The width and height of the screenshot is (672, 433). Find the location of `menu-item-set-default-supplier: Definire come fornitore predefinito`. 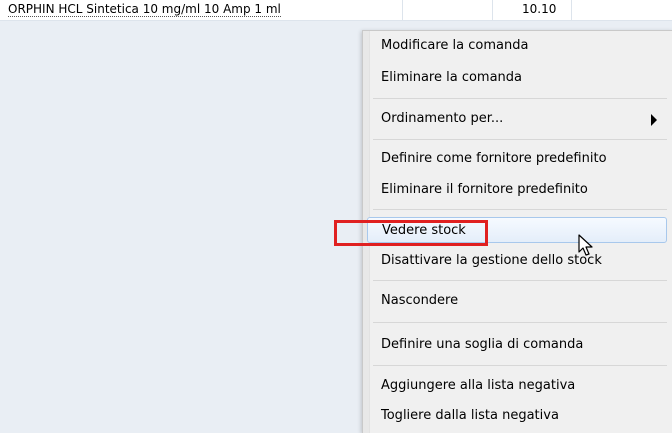

menu-item-set-default-supplier: Definire come fornitore predefinito is located at coordinates (517, 159).